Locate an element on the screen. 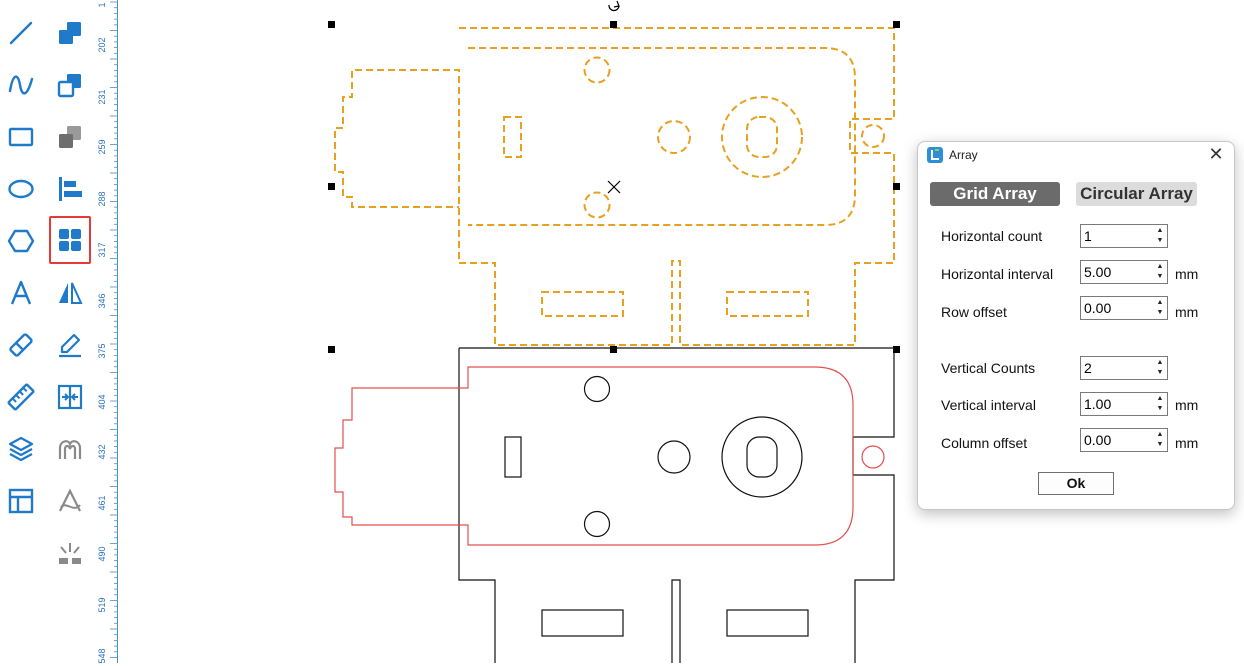 Image resolution: width=1244 pixels, height=666 pixels. rectangle-tool-button is located at coordinates (21, 137).